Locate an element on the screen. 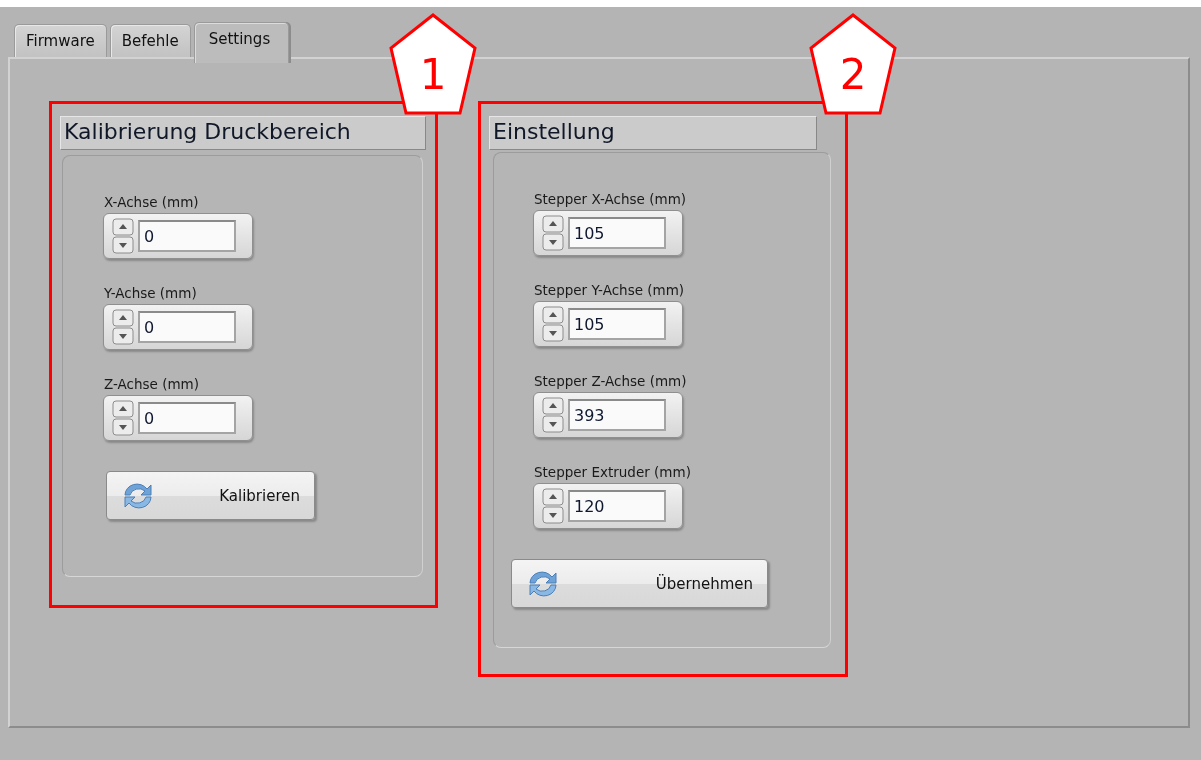  callout-badge: 2 is located at coordinates (853, 64).